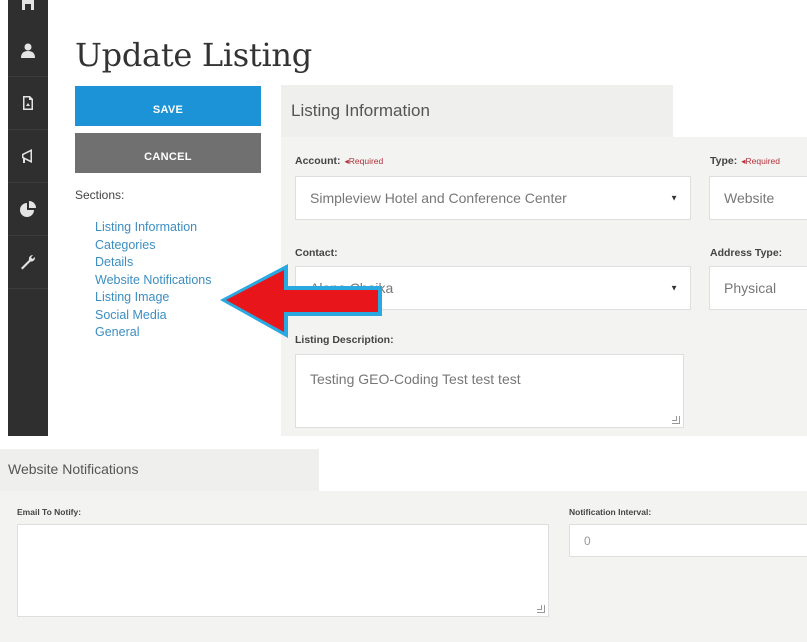  What do you see at coordinates (73, 469) in the screenshot?
I see `website-notifications-title: Website Notifications` at bounding box center [73, 469].